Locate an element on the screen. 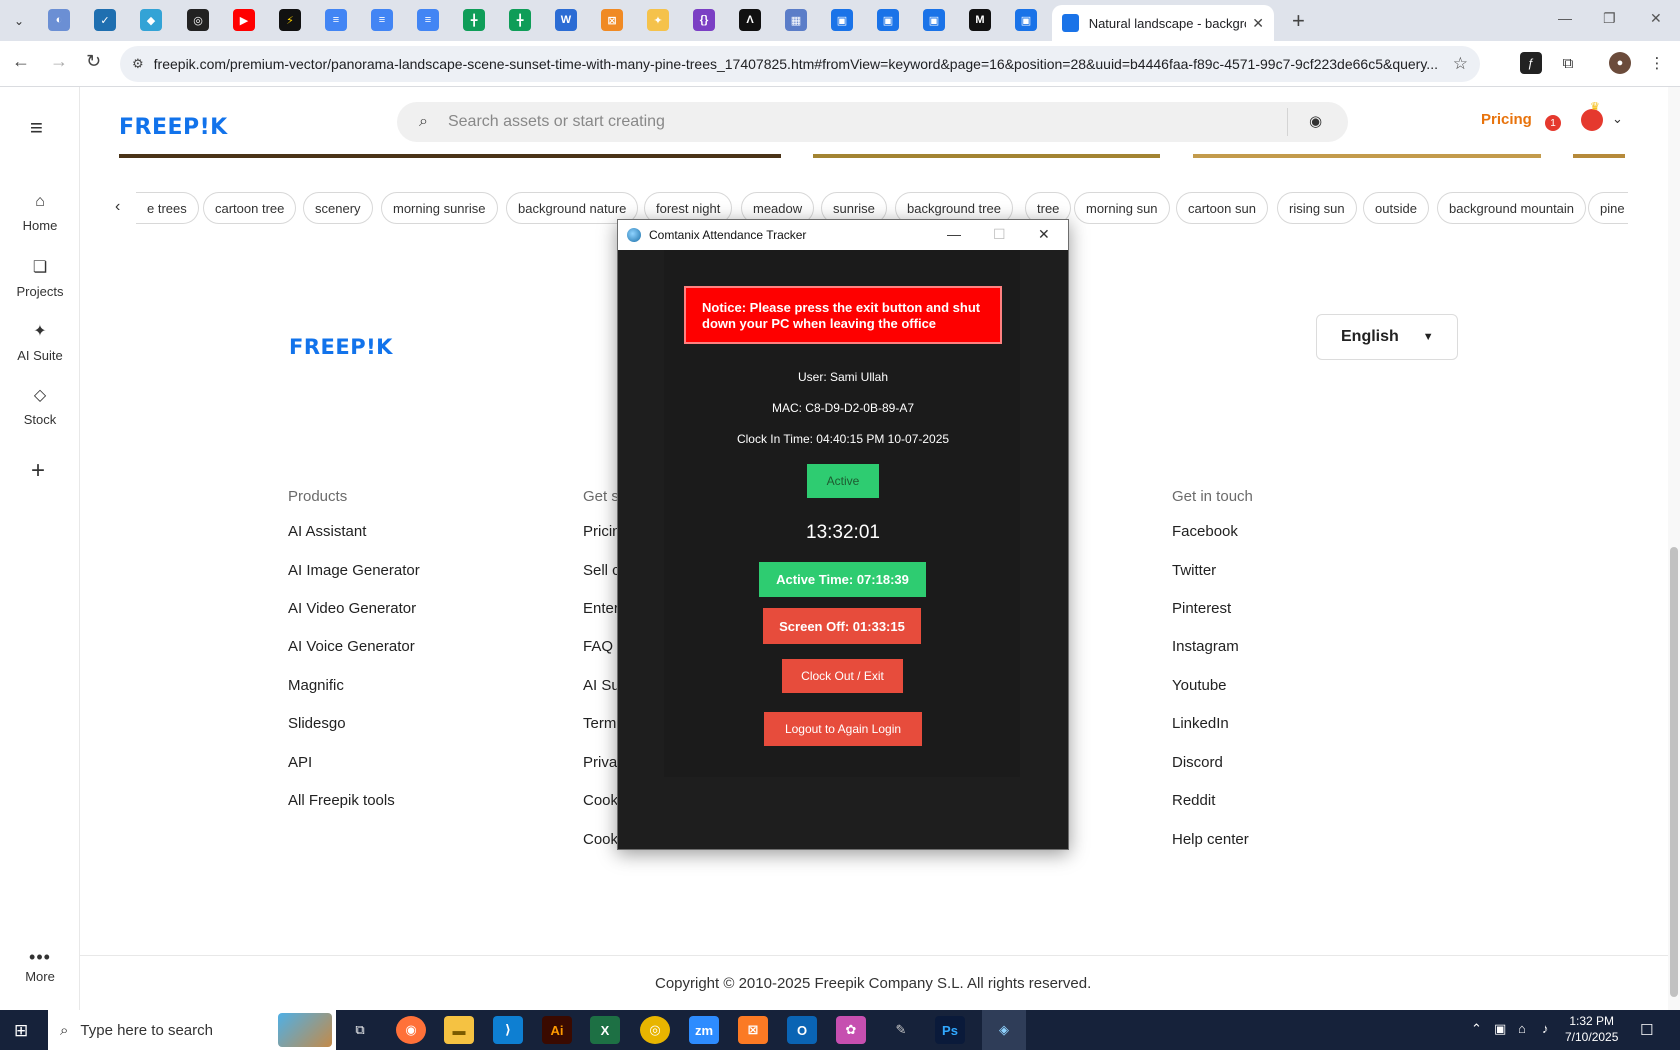  vscode-icon: ⟩ is located at coordinates (508, 1030).